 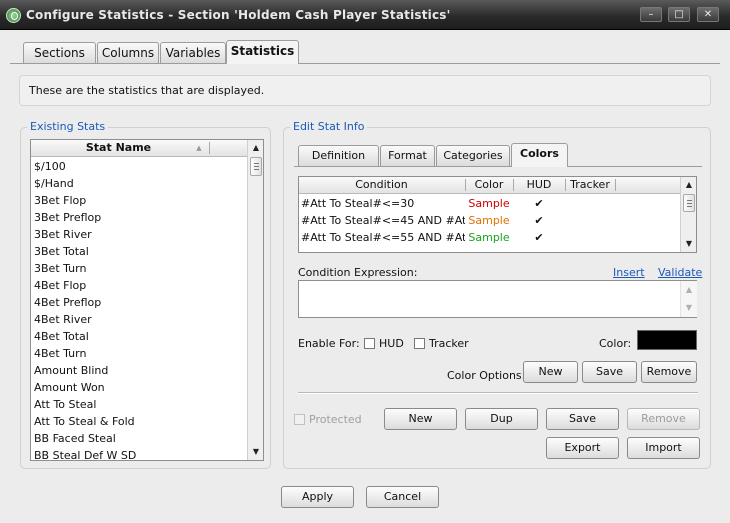 What do you see at coordinates (708, 14) in the screenshot?
I see `close-button: ✕` at bounding box center [708, 14].